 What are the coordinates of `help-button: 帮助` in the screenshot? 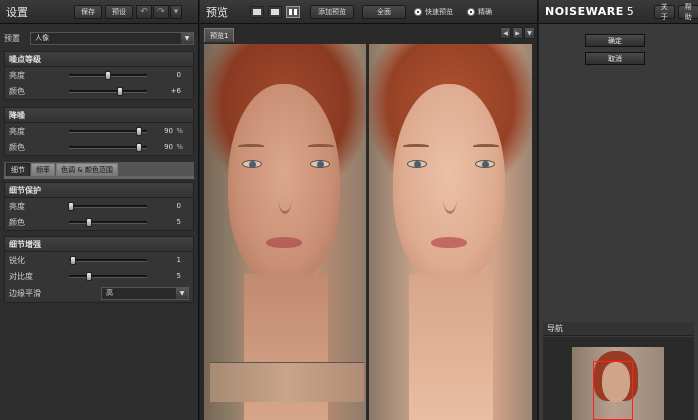 It's located at (687, 12).